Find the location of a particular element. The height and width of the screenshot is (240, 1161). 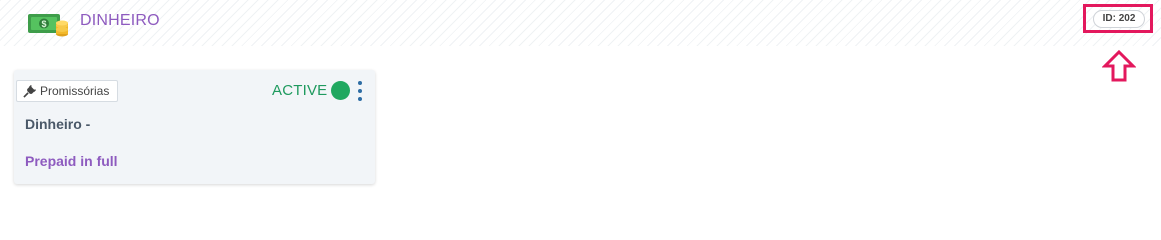

payment-status-text: Prepaid in full is located at coordinates (71, 161).